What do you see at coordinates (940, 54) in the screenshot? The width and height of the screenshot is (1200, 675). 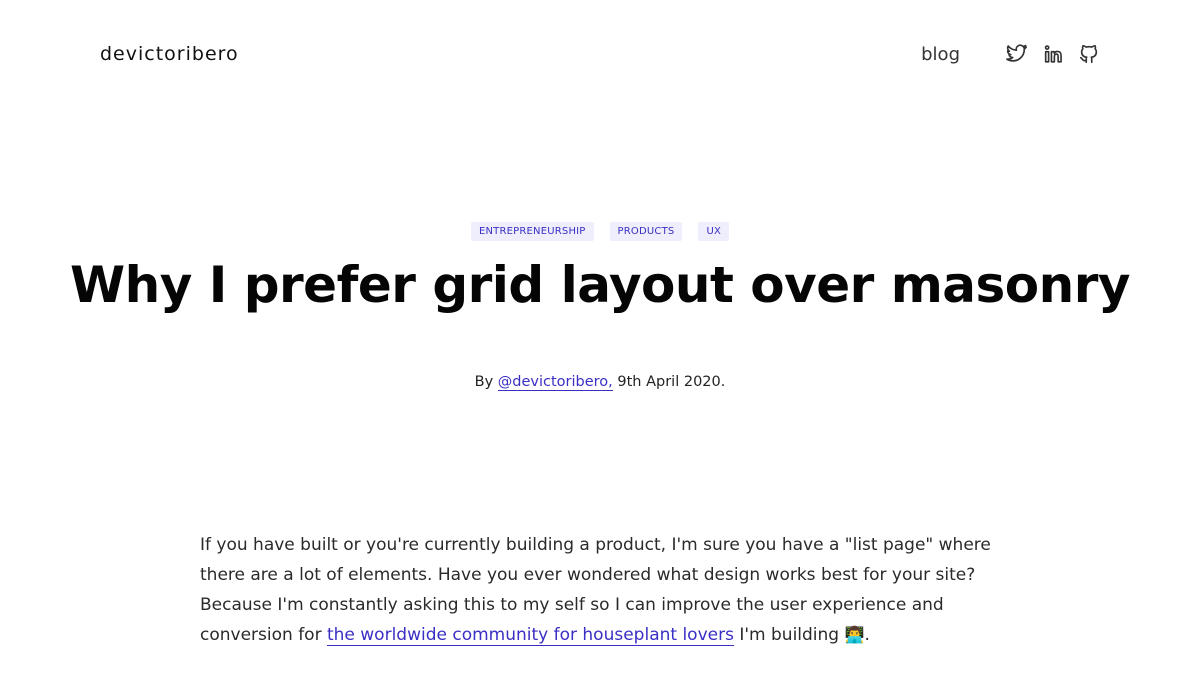 I see `nav-link-blog: blog` at bounding box center [940, 54].